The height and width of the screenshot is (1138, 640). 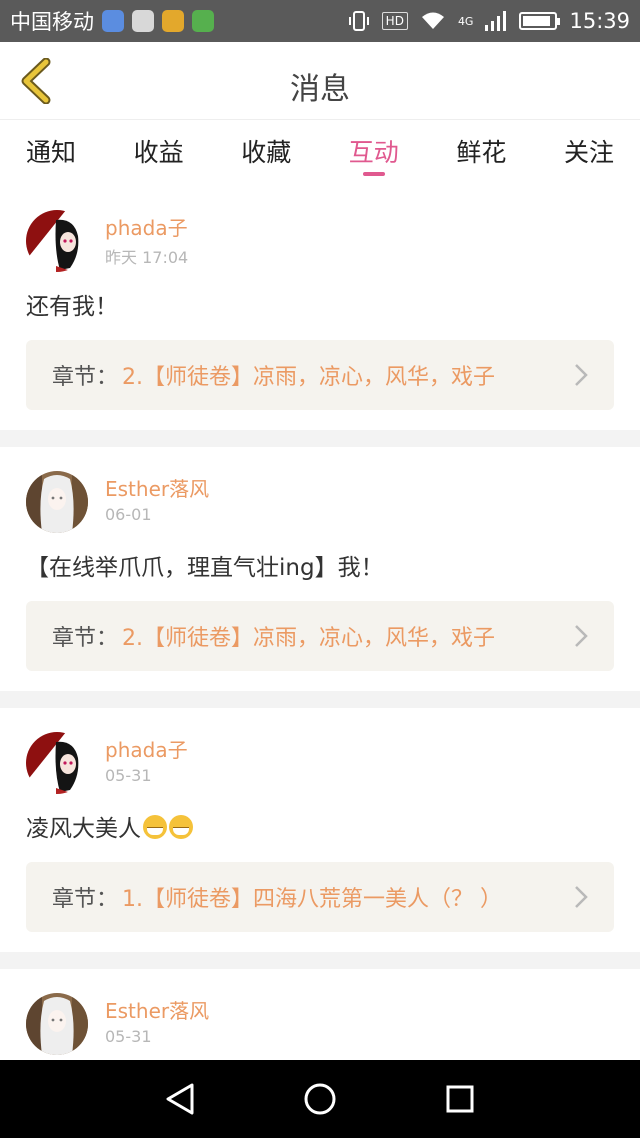 What do you see at coordinates (147, 257) in the screenshot?
I see `timestamp: 昨天 17:04` at bounding box center [147, 257].